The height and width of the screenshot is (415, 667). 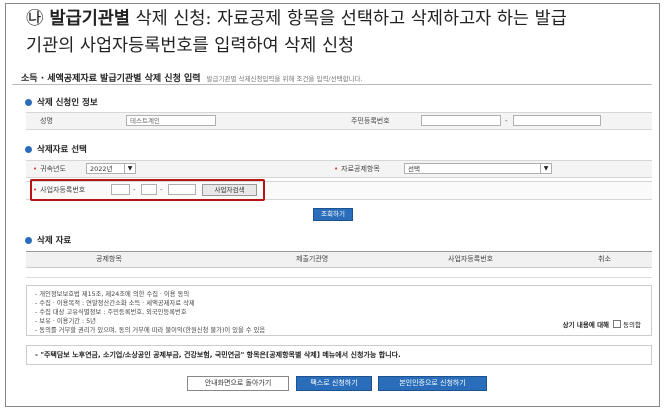 I want to click on column-header: 사업자등록번호, so click(x=471, y=259).